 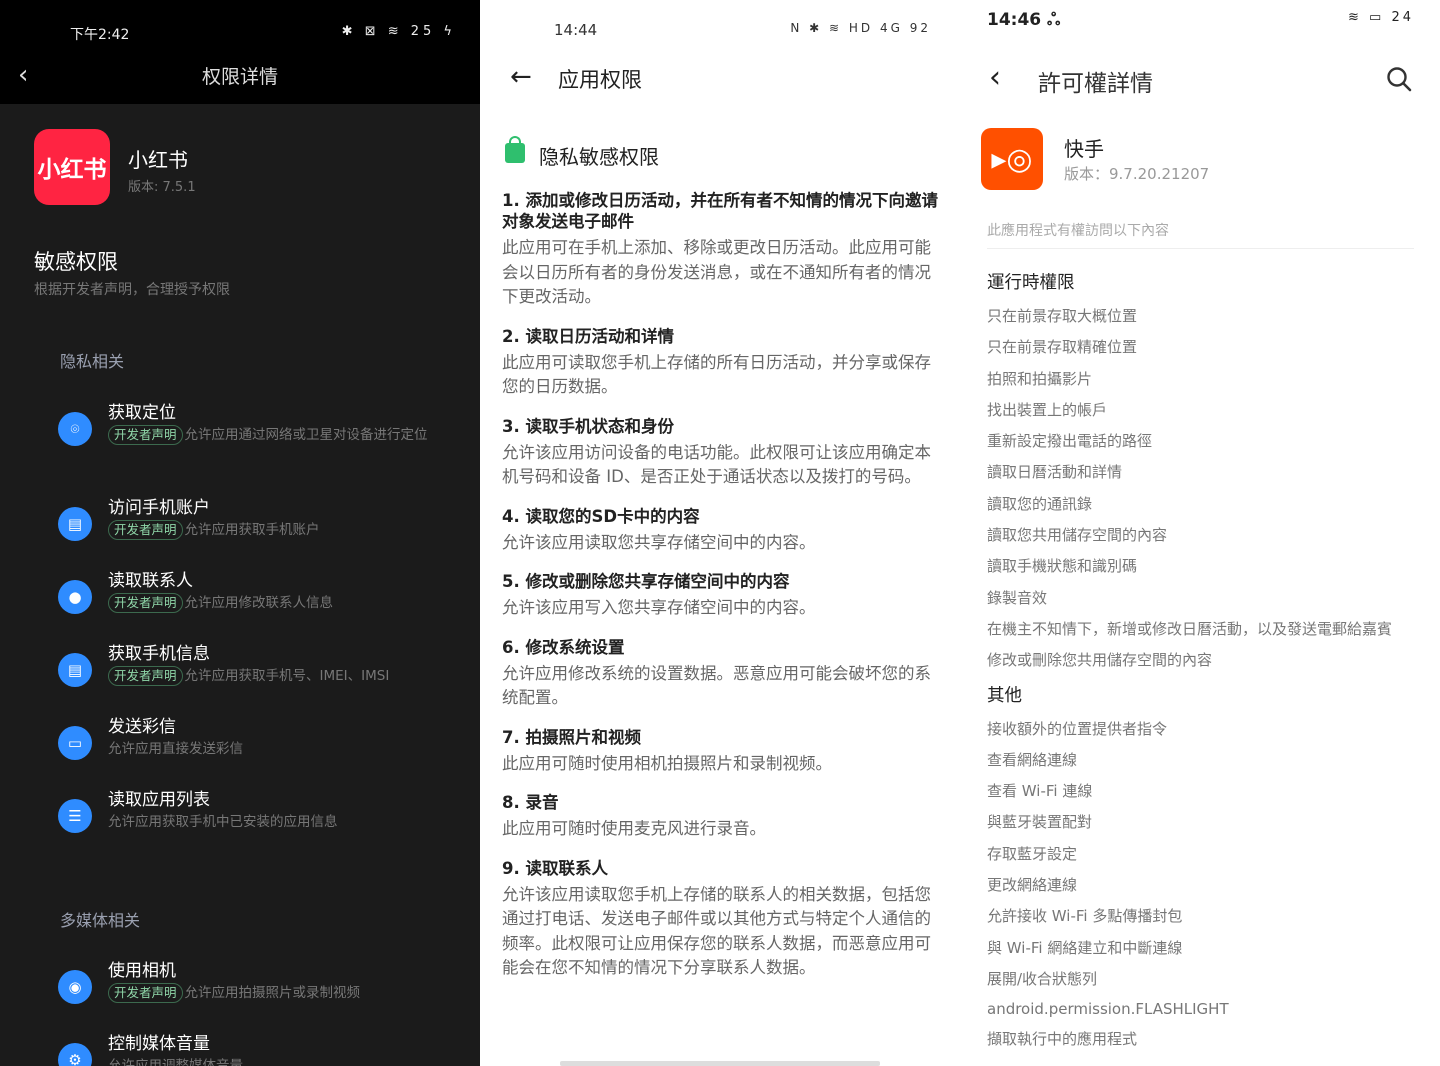 I want to click on status-time: 14:46 ஃ, so click(x=1024, y=20).